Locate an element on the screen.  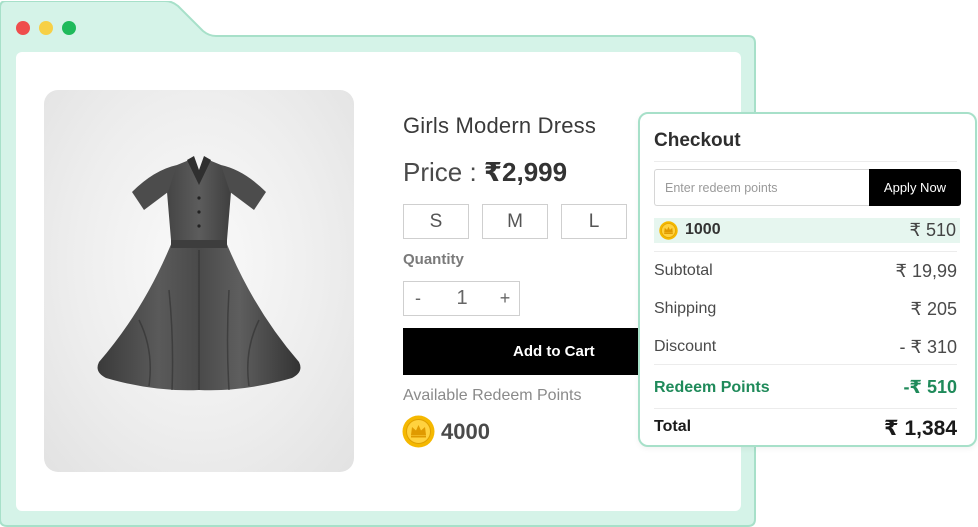
discount-label: Discount is located at coordinates (685, 346).